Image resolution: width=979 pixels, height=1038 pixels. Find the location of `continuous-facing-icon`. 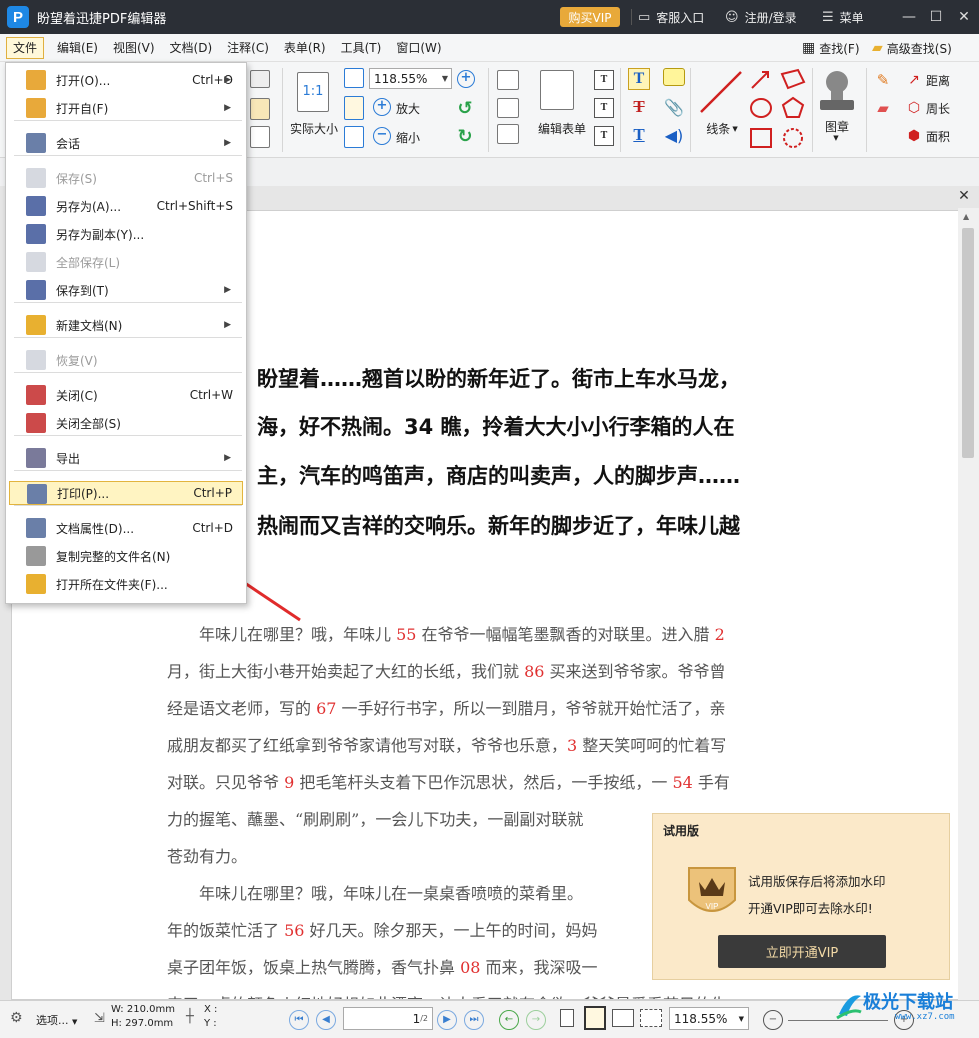

continuous-facing-icon is located at coordinates (651, 1018).